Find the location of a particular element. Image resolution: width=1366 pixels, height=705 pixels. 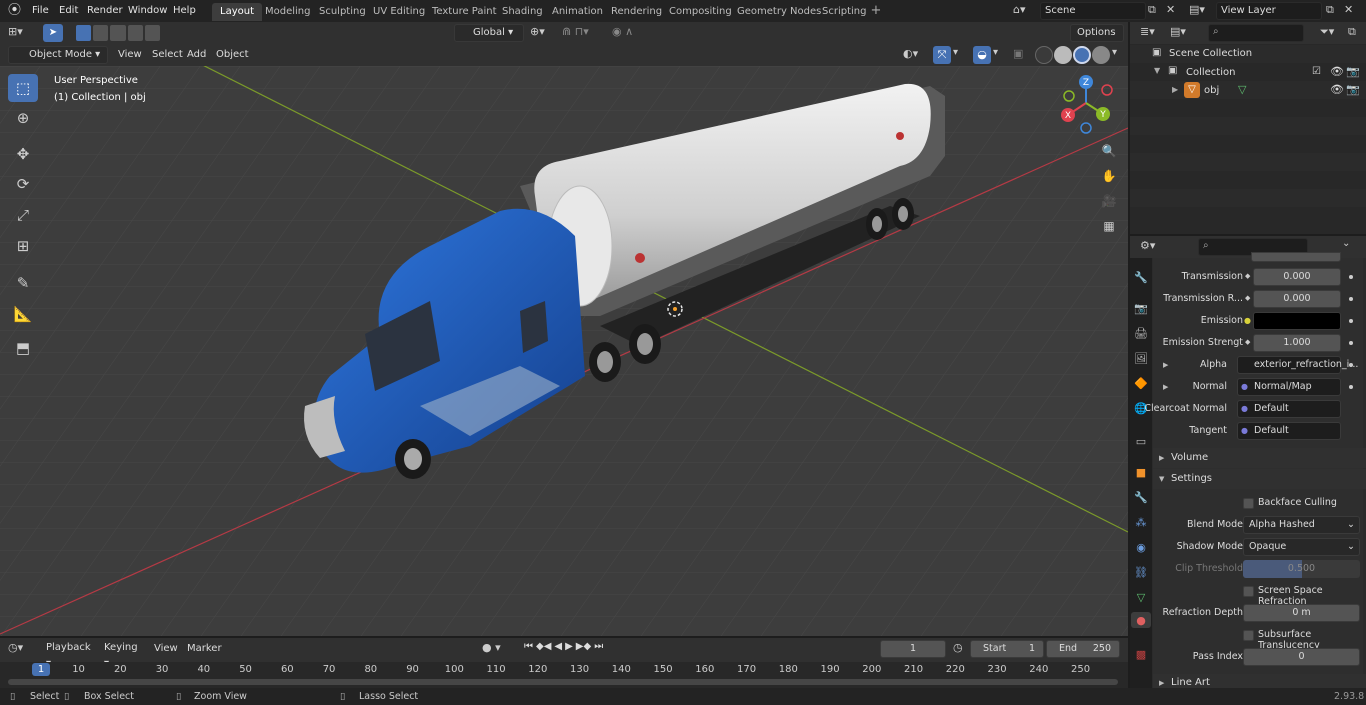

select-invert-icon is located at coordinates (135, 33).